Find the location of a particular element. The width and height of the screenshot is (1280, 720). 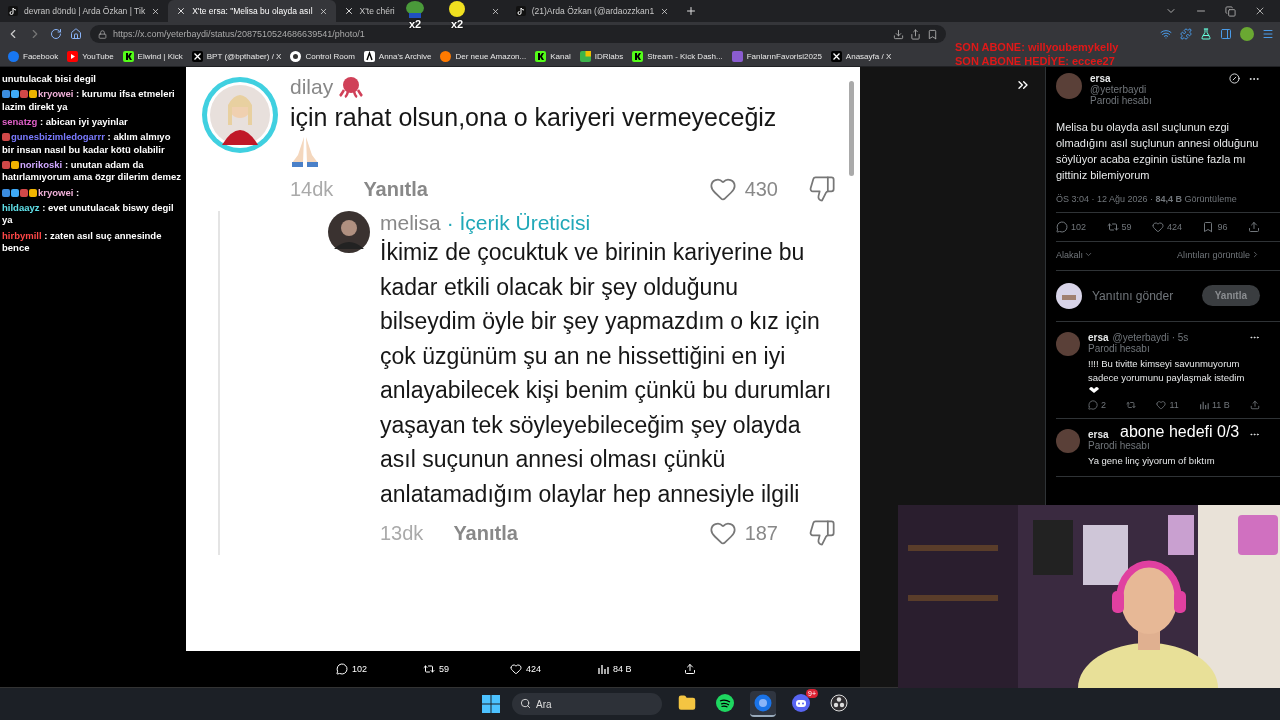

repost-button is located at coordinates (1131, 405).